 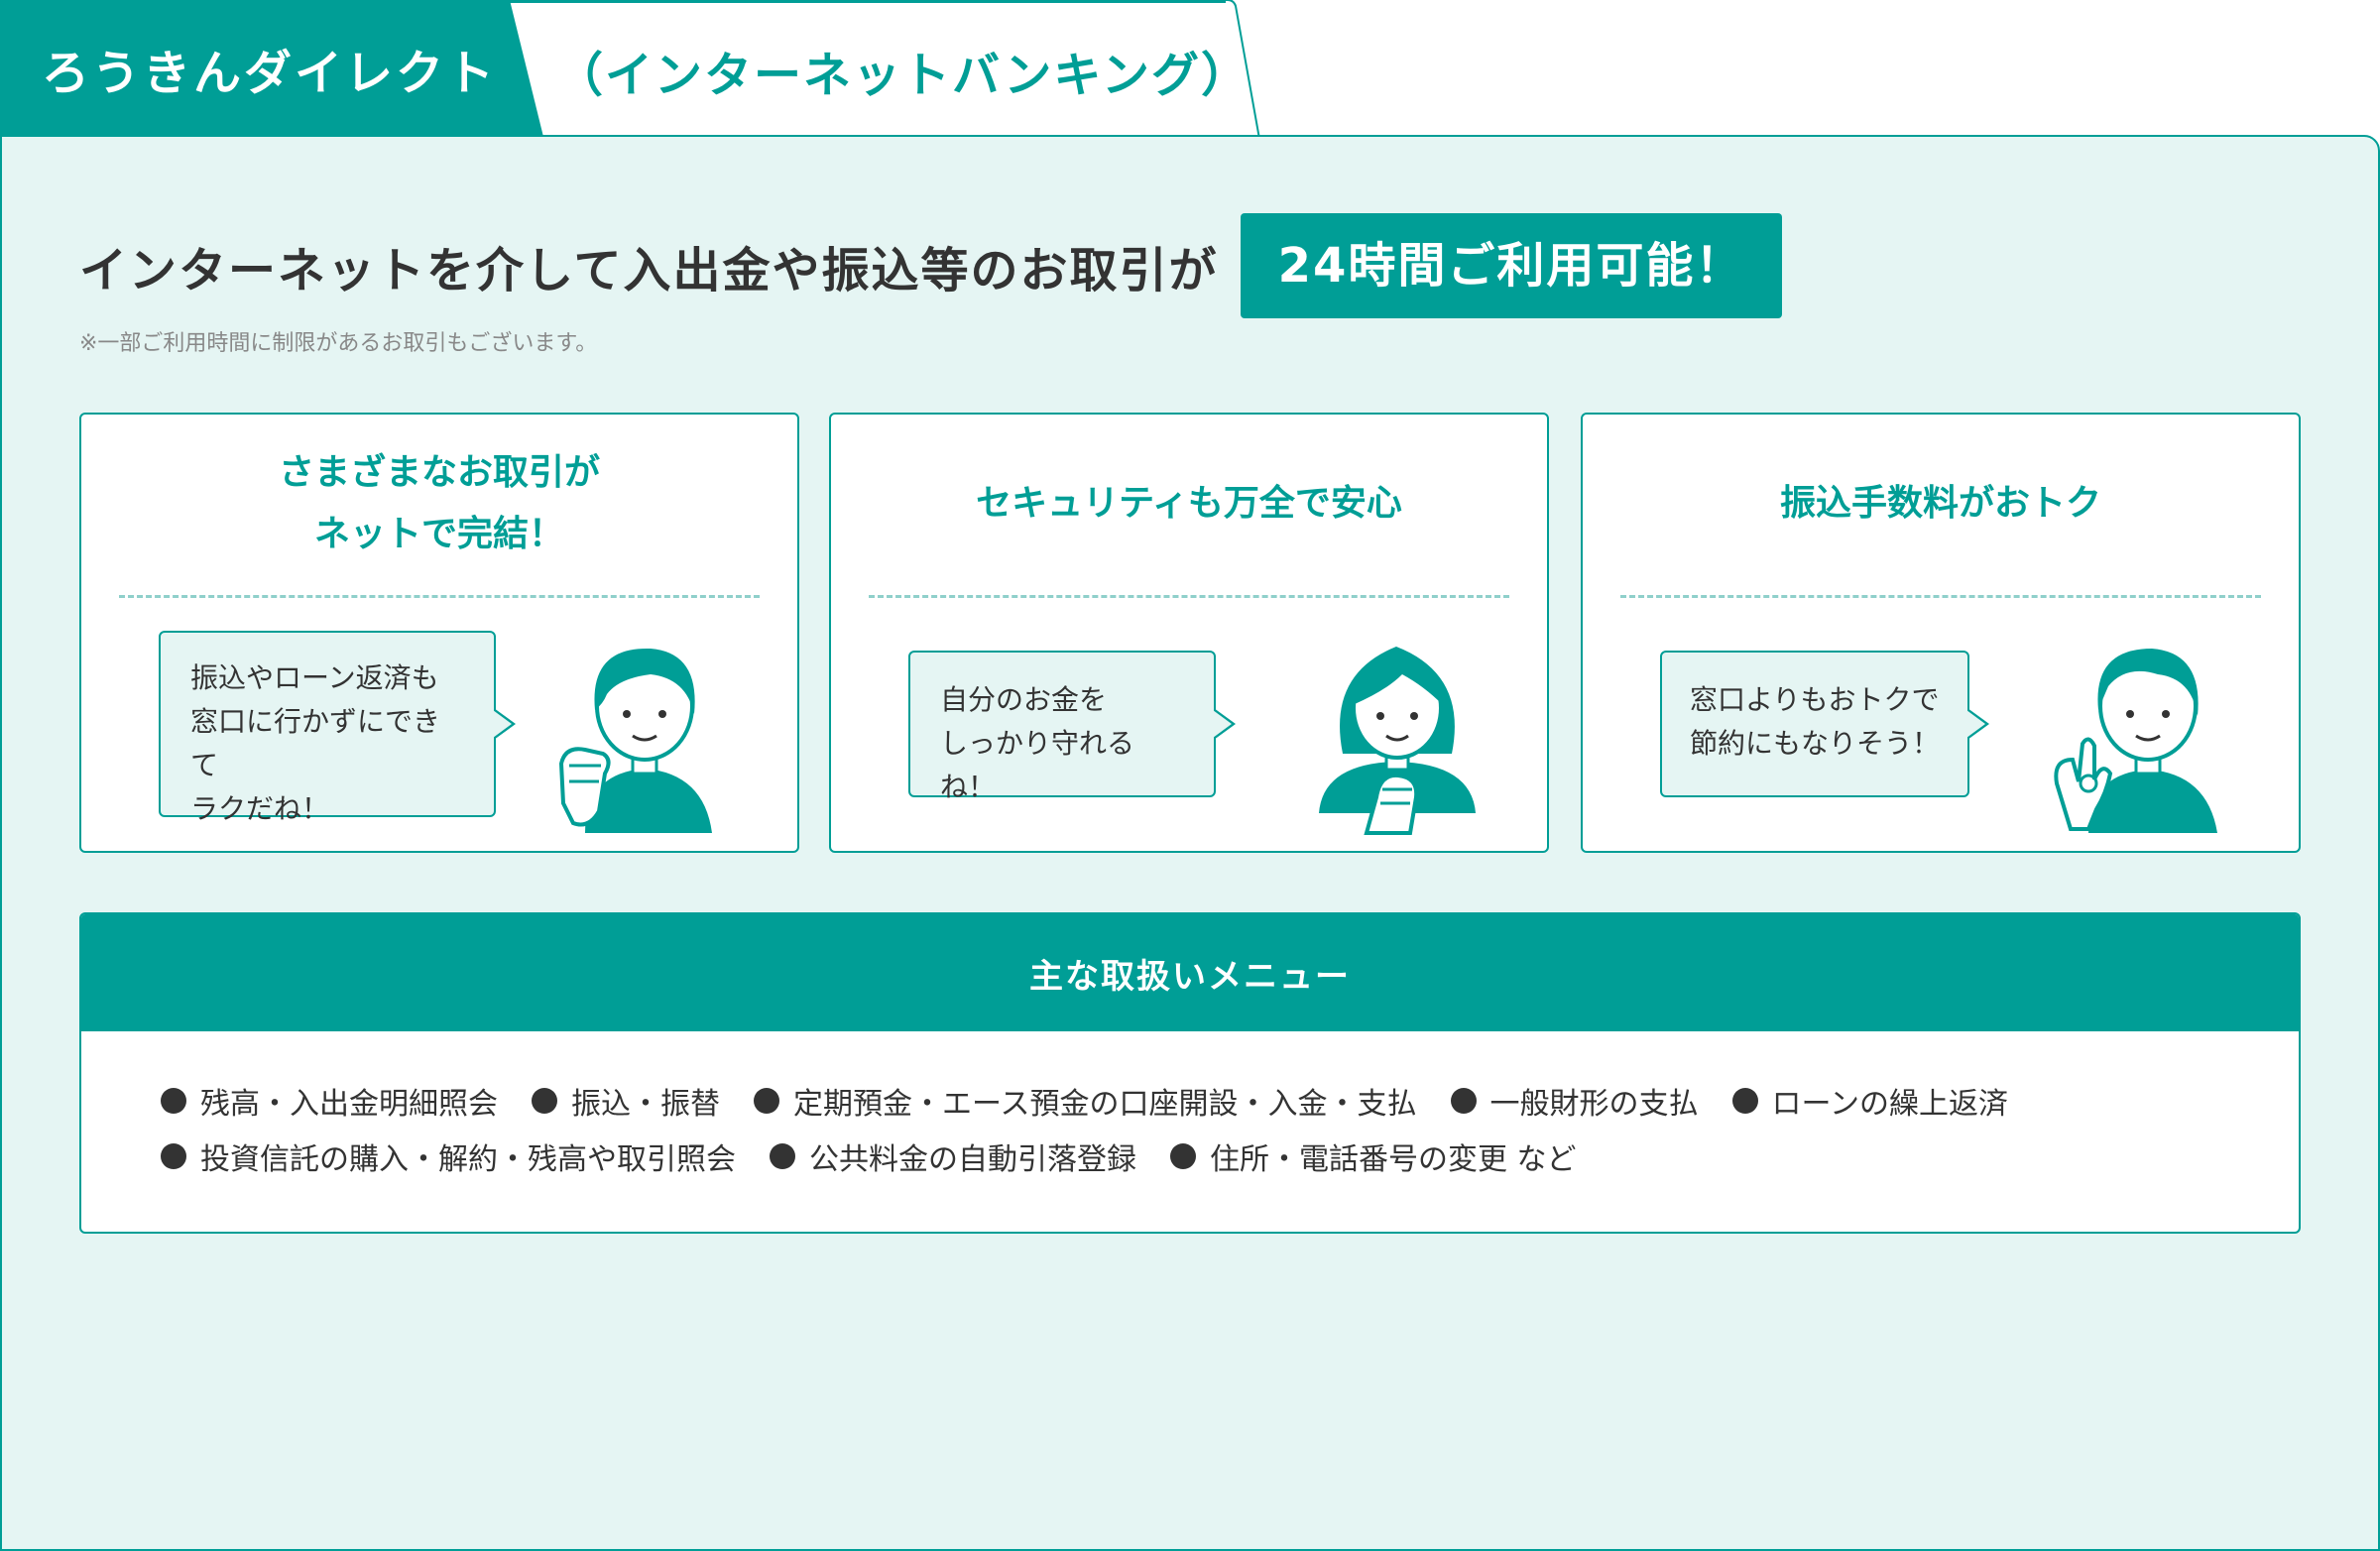 I want to click on menu-item: 振込・振替, so click(x=626, y=1101).